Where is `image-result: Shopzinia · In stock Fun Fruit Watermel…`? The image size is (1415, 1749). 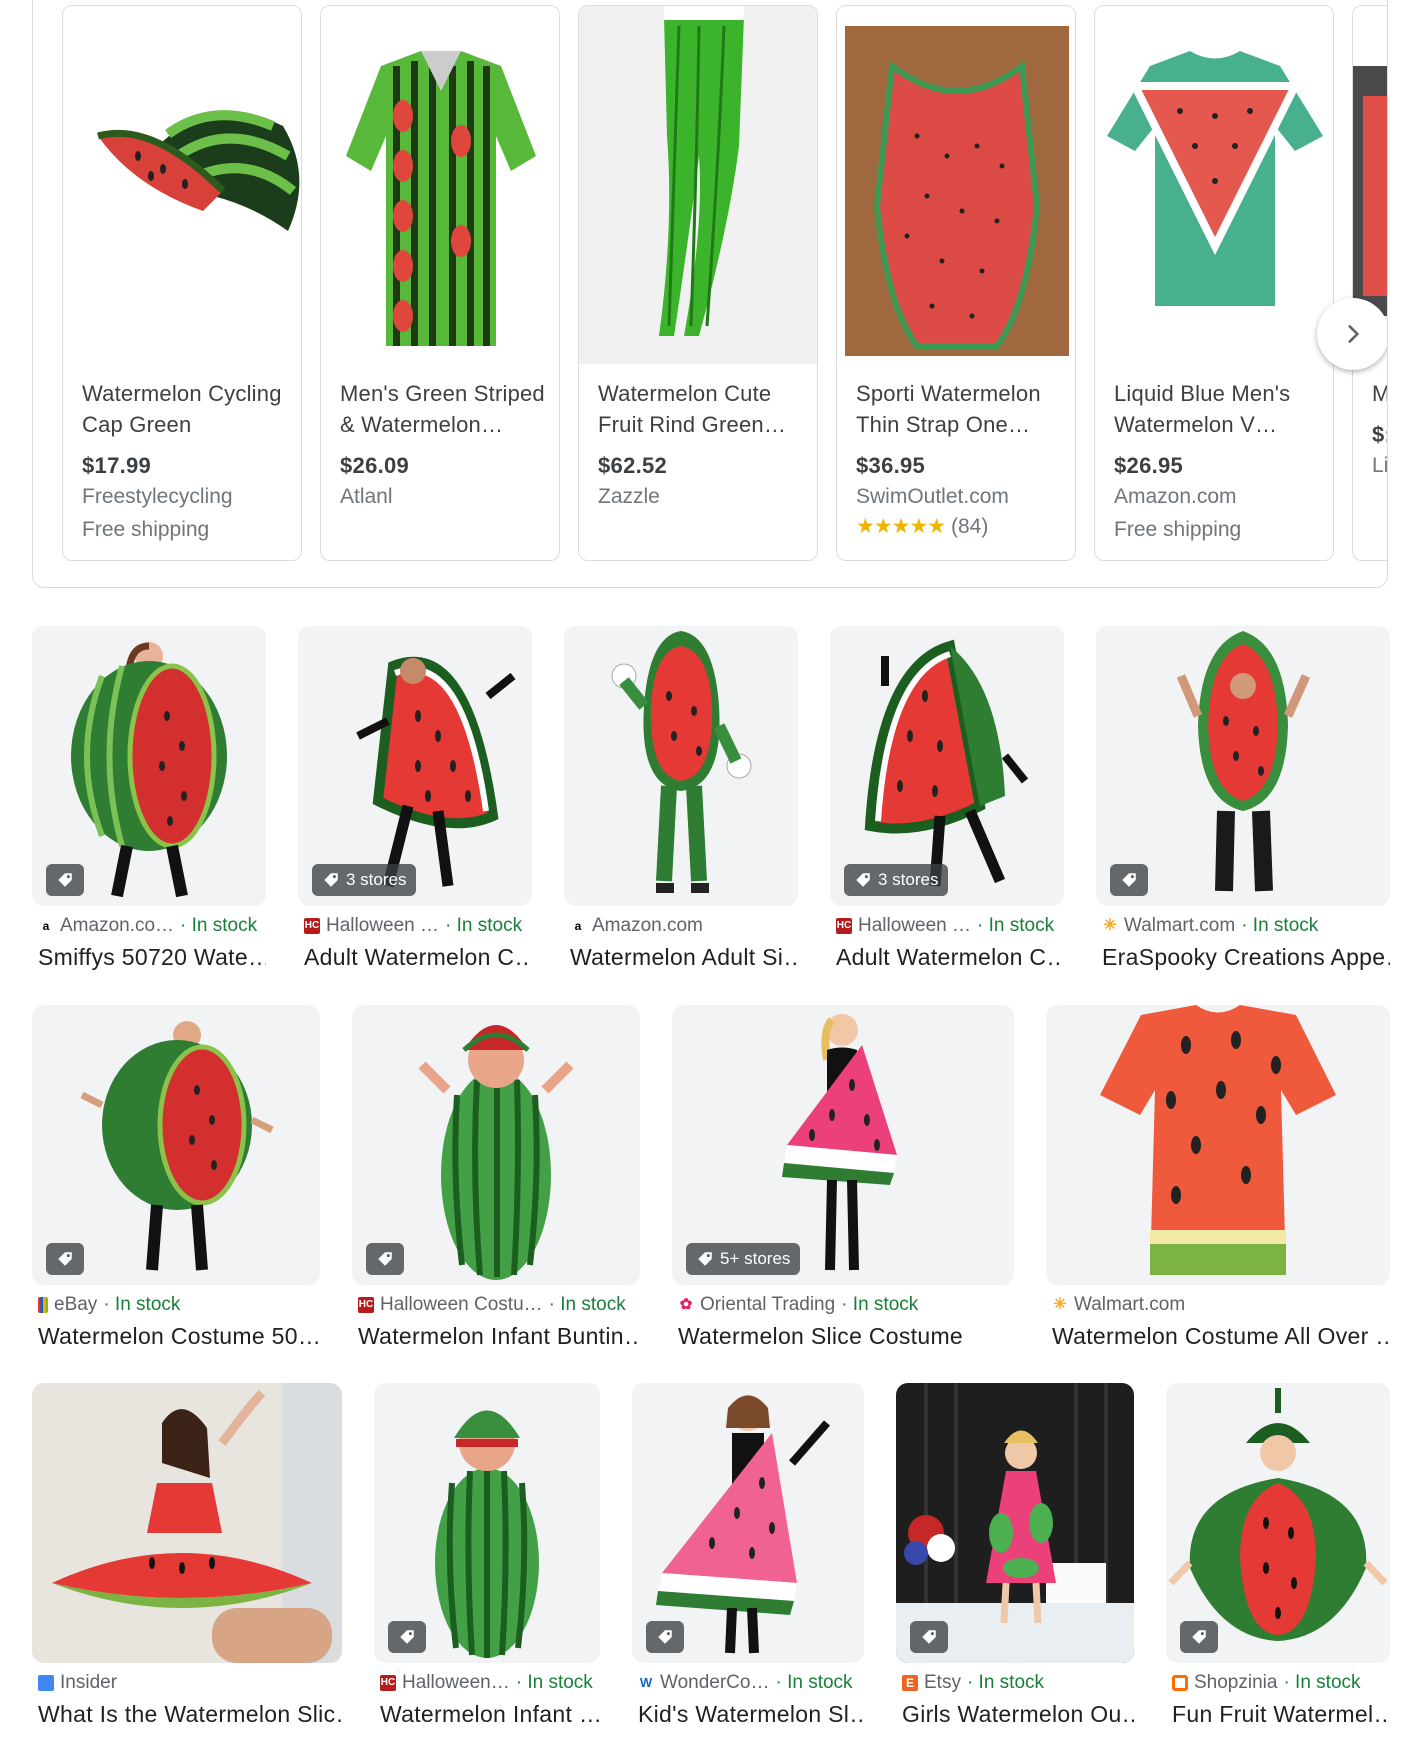 image-result: Shopzinia · In stock Fun Fruit Watermel… is located at coordinates (1278, 1566).